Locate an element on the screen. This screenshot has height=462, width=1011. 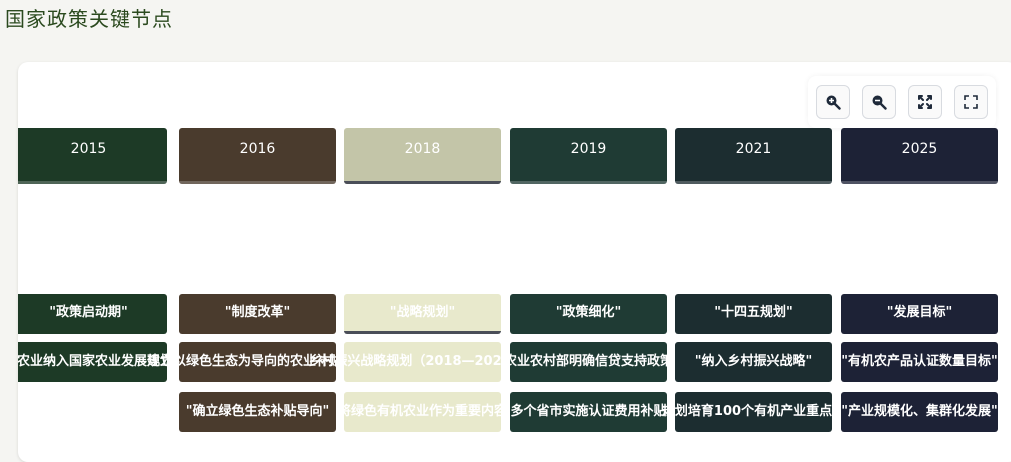
policy-item-label: 多个省市实施认证费用补贴 is located at coordinates (588, 411).